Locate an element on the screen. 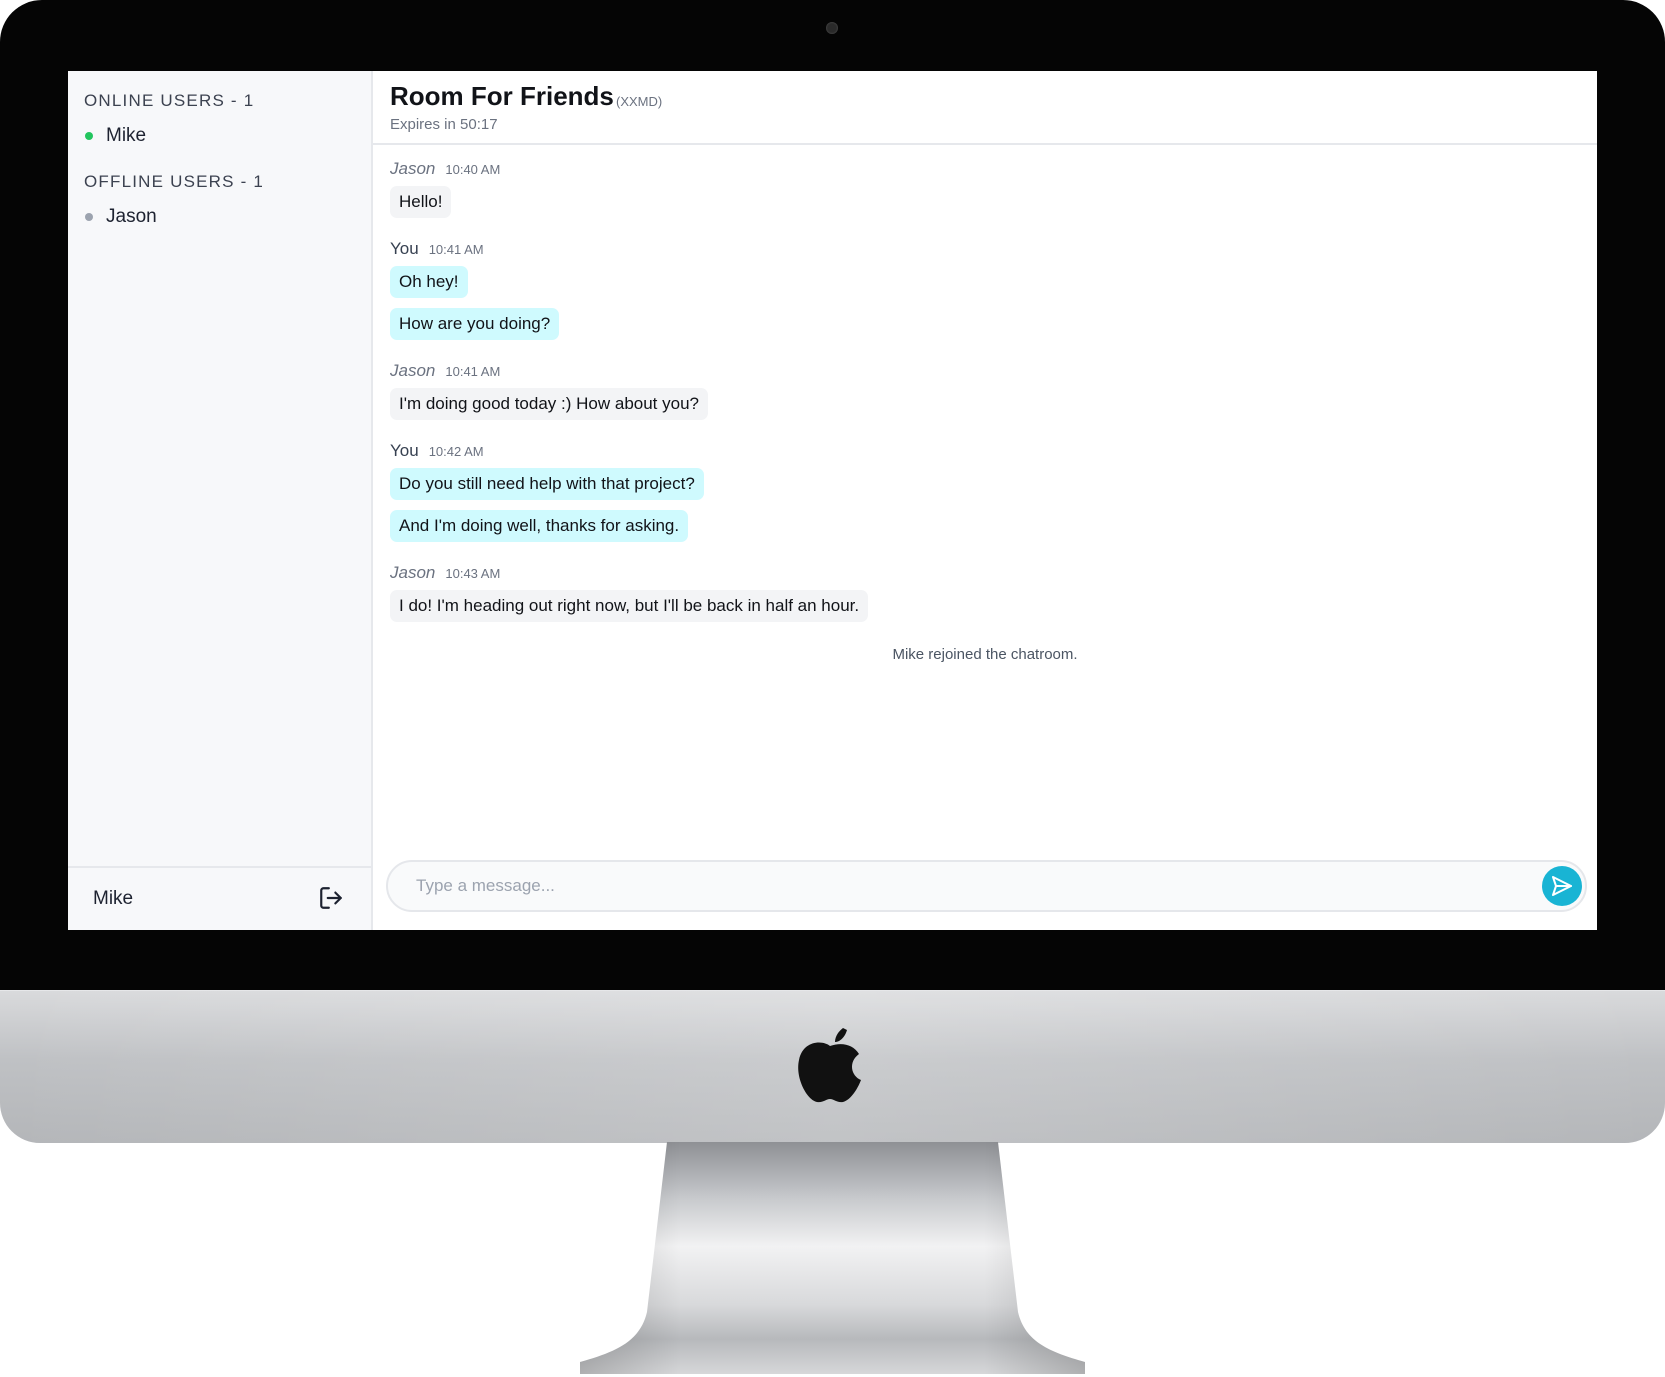 The height and width of the screenshot is (1377, 1665). message-header: Jason 10:43 AM is located at coordinates (445, 573).